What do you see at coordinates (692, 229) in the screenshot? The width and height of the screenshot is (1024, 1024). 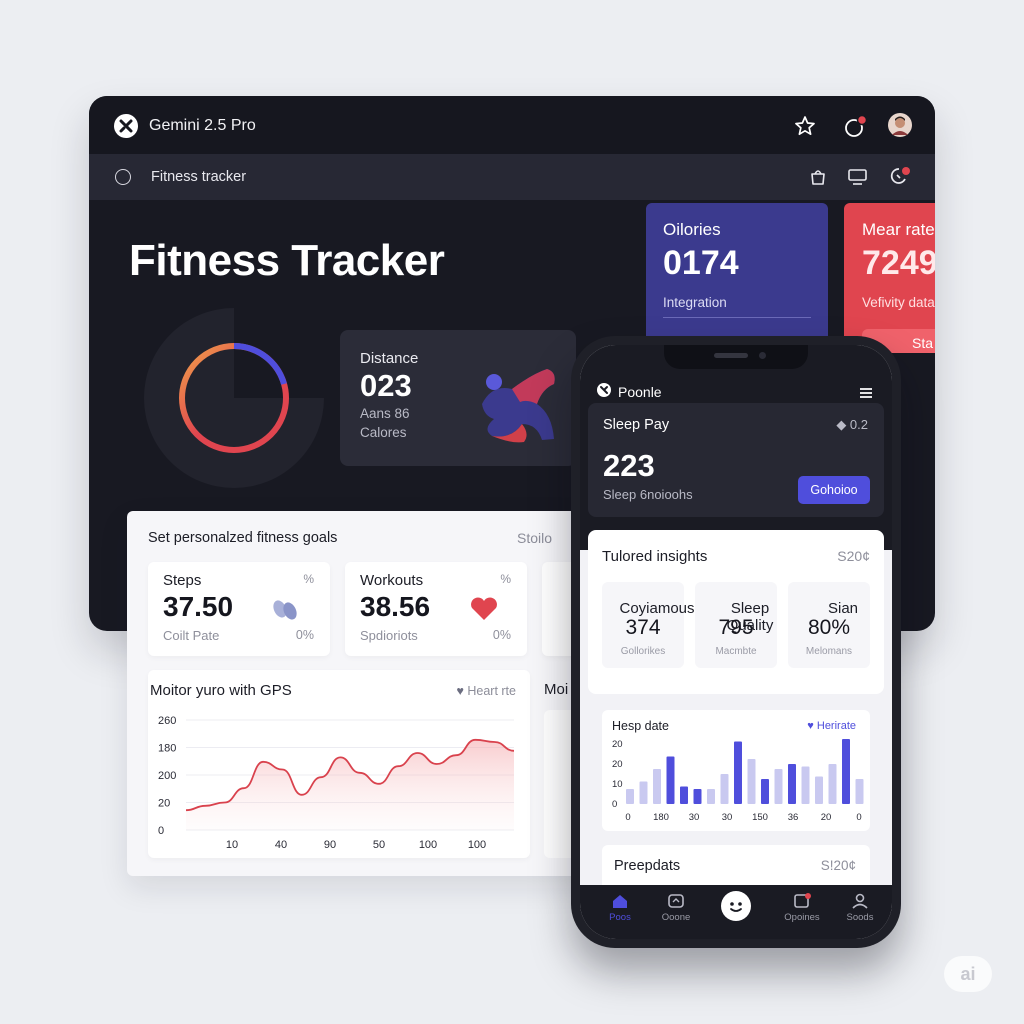 I see `calories-title: Oilories` at bounding box center [692, 229].